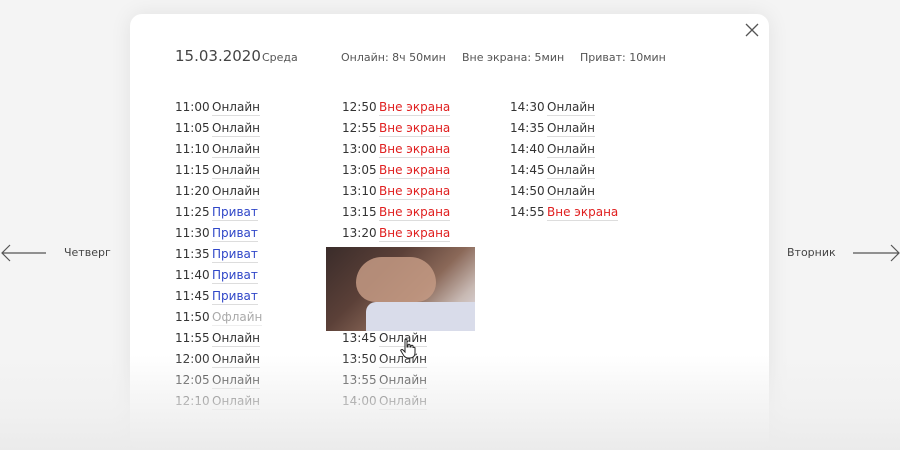  I want to click on preview-sheet, so click(420, 316).